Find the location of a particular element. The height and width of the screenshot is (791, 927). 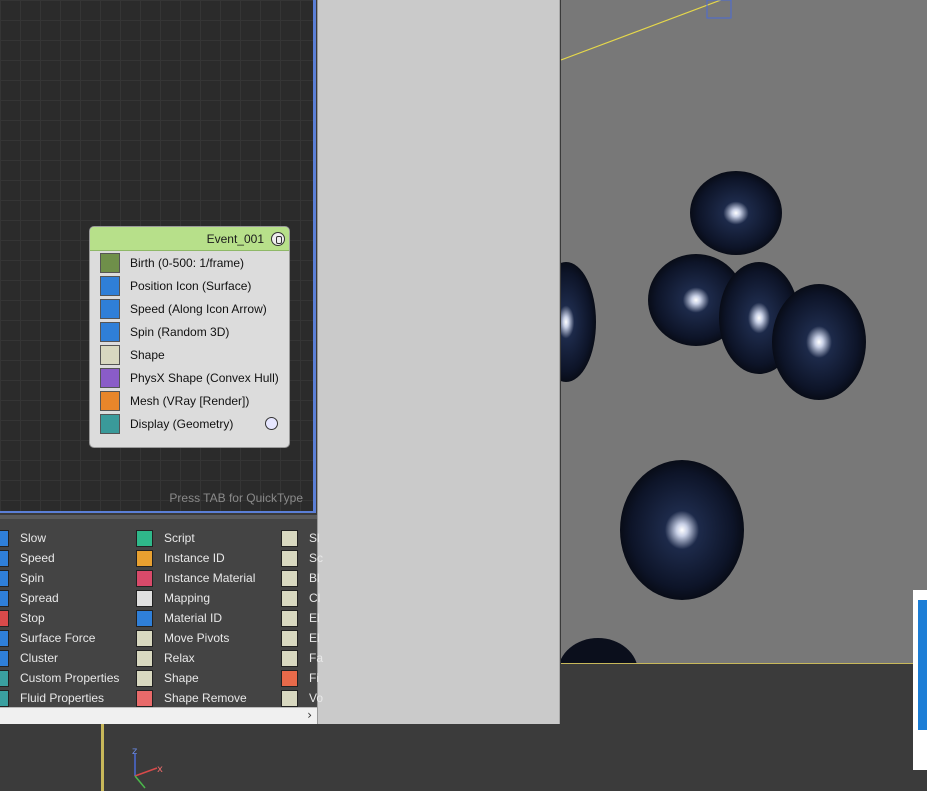

depot-item: Instance Material is located at coordinates (195, 578).